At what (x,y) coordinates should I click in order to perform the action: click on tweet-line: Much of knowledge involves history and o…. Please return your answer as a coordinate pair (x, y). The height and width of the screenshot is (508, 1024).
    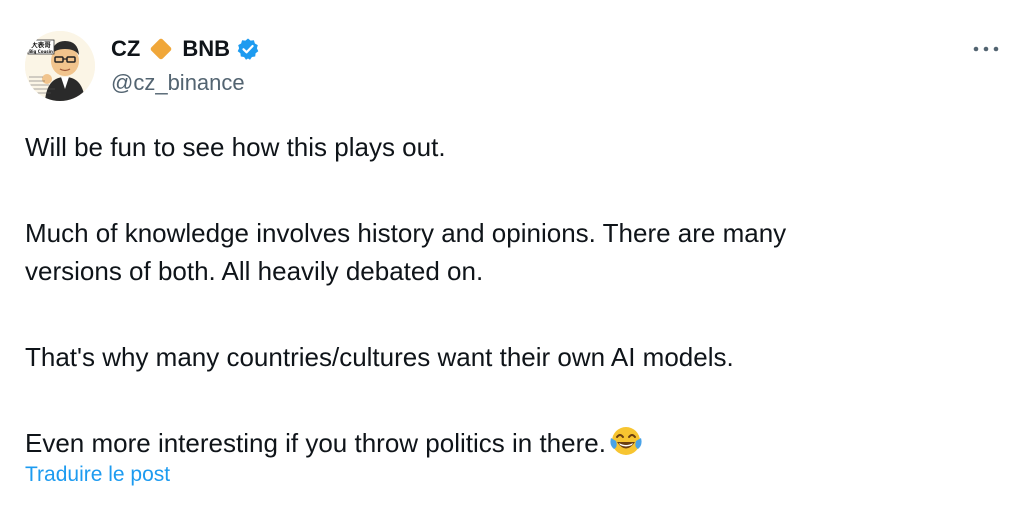
    Looking at the image, I should click on (406, 233).